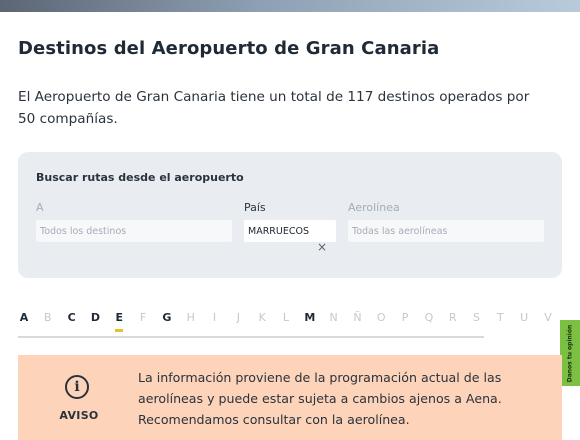 Image resolution: width=580 pixels, height=440 pixels. I want to click on alphabet-letter: S, so click(477, 317).